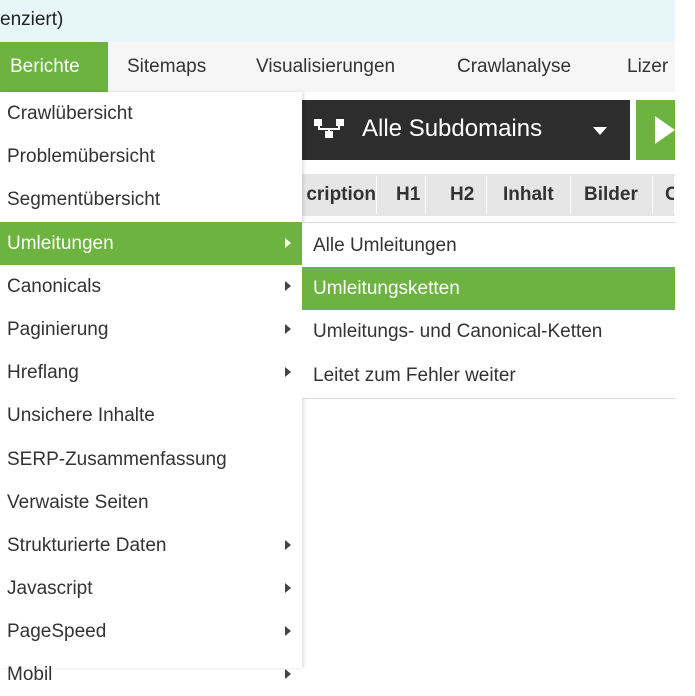 This screenshot has height=696, width=695. I want to click on menu-visualisierungen: Visualisierungen, so click(325, 67).